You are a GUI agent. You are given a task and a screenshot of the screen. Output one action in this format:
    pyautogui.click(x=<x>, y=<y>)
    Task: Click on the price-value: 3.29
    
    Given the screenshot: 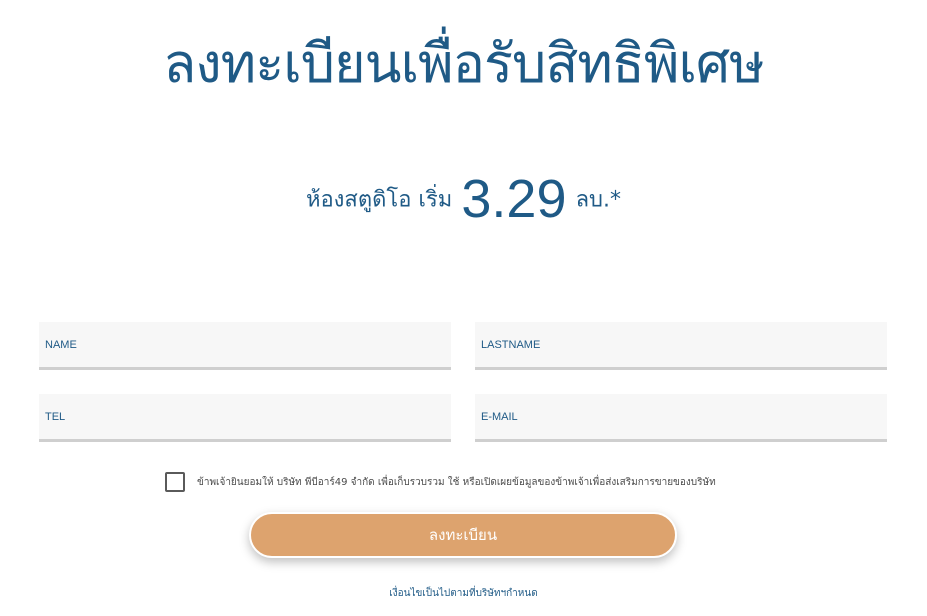 What is the action you would take?
    pyautogui.click(x=514, y=199)
    